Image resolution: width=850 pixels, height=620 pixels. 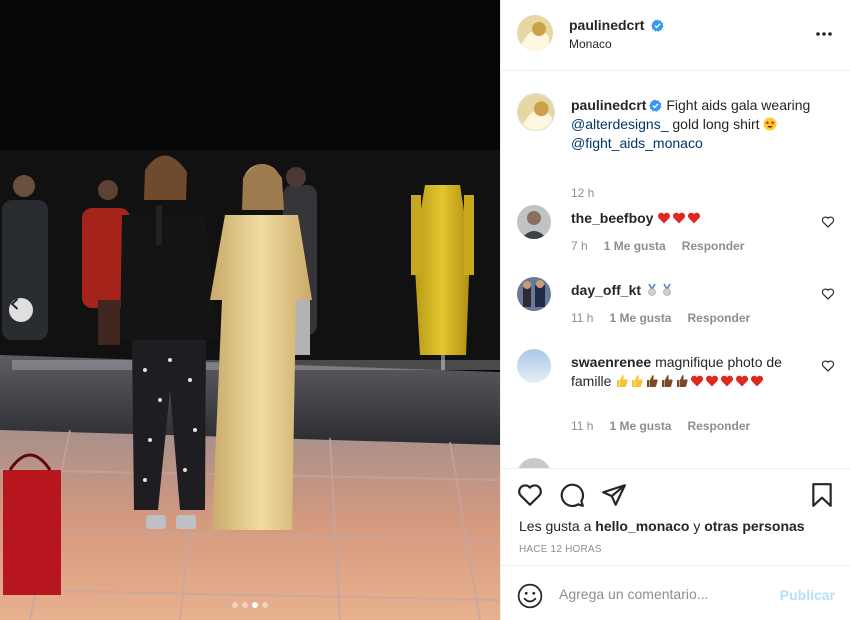 I want to click on more-options-button, so click(x=824, y=34).